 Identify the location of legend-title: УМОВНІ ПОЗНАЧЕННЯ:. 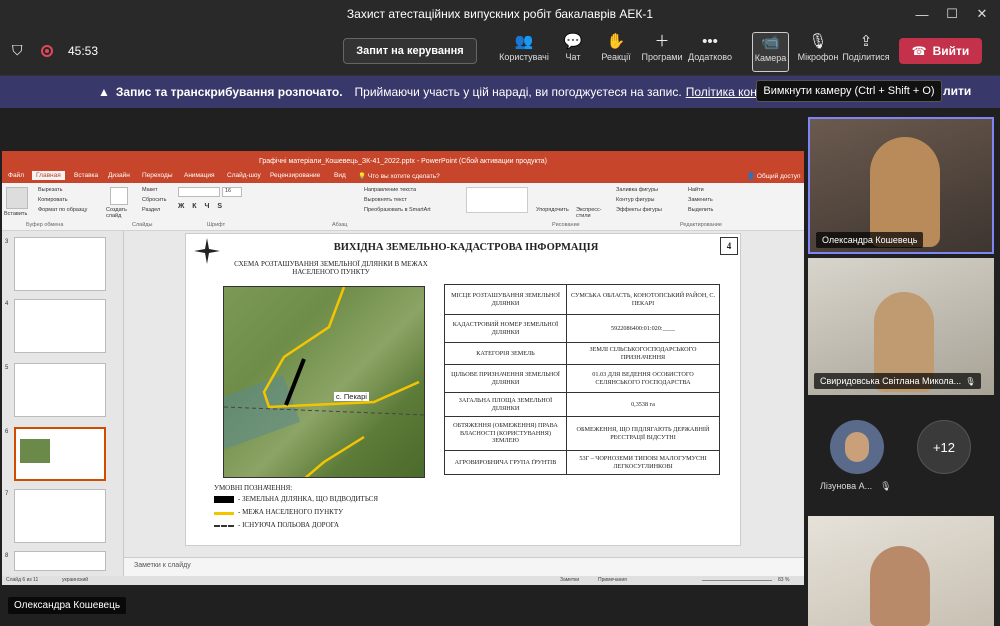
(253, 488).